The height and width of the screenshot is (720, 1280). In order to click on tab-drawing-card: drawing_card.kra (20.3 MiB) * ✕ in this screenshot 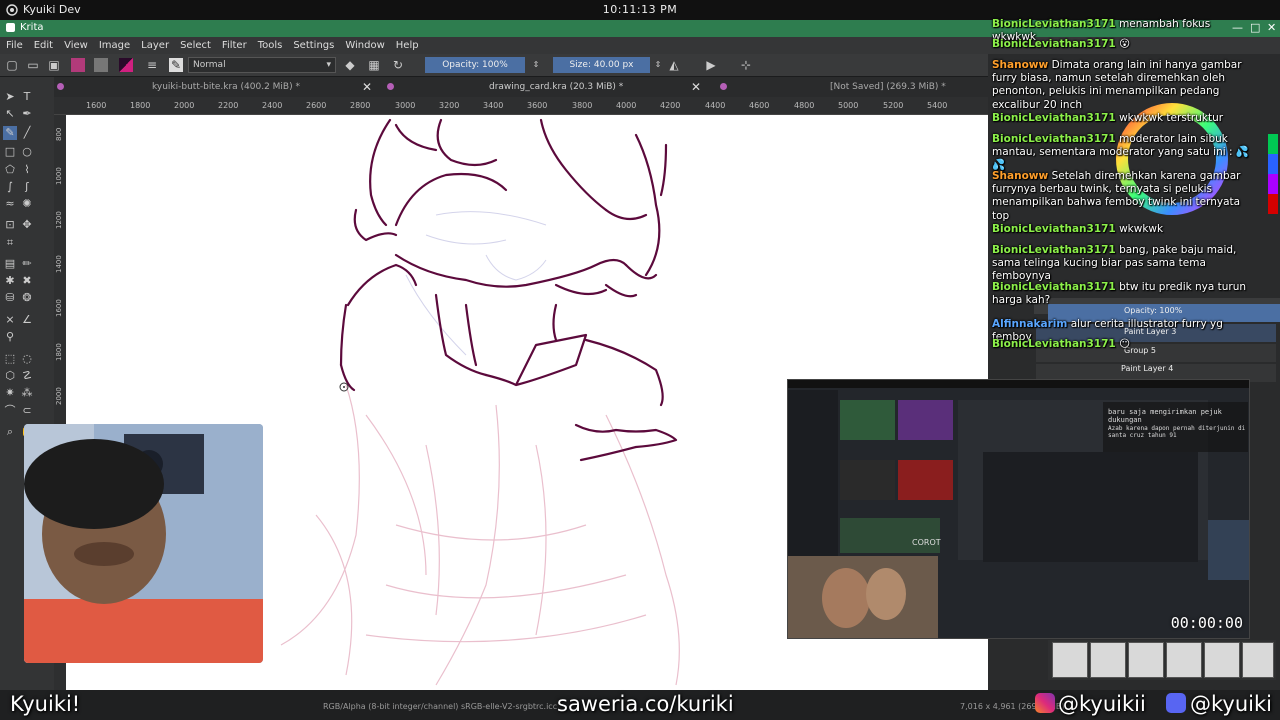, I will do `click(546, 87)`.